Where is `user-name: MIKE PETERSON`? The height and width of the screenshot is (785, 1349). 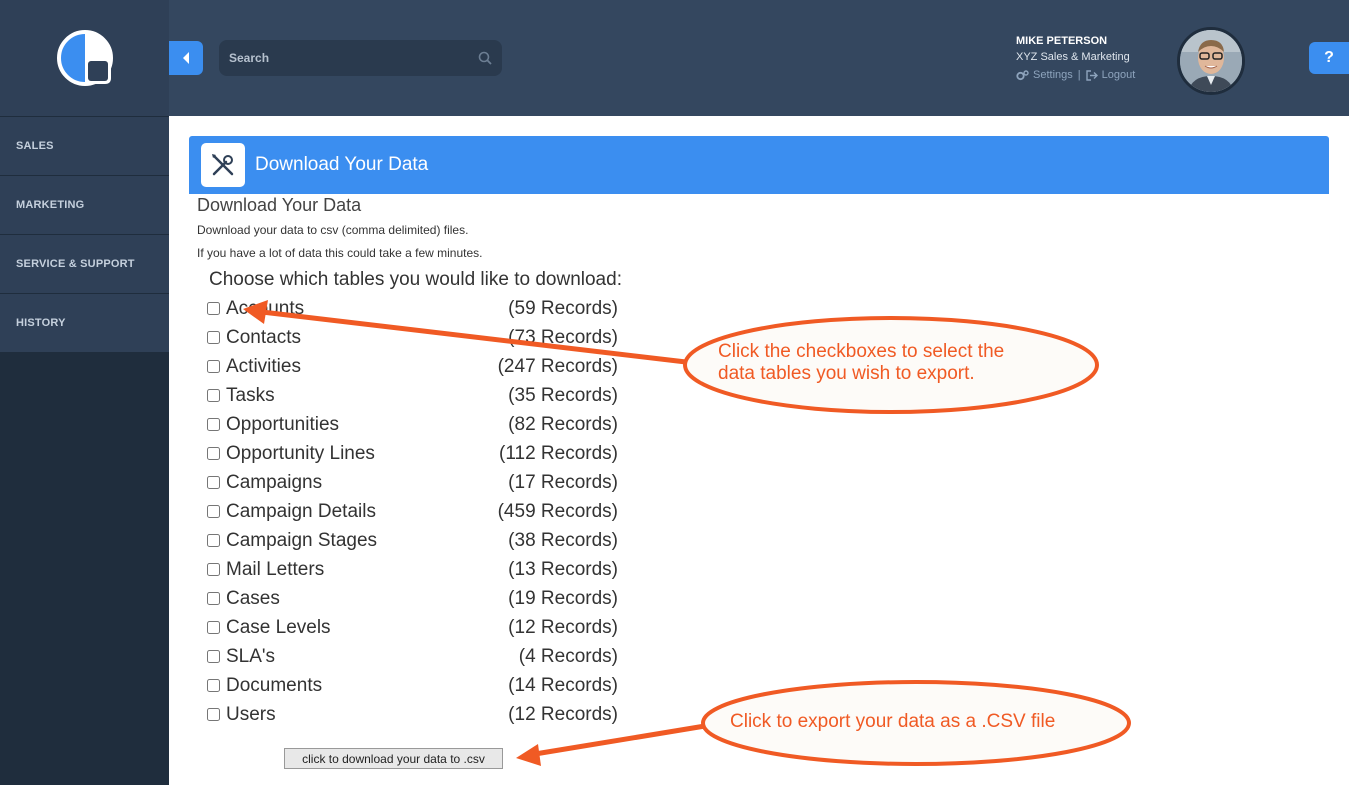
user-name: MIKE PETERSON is located at coordinates (1062, 41).